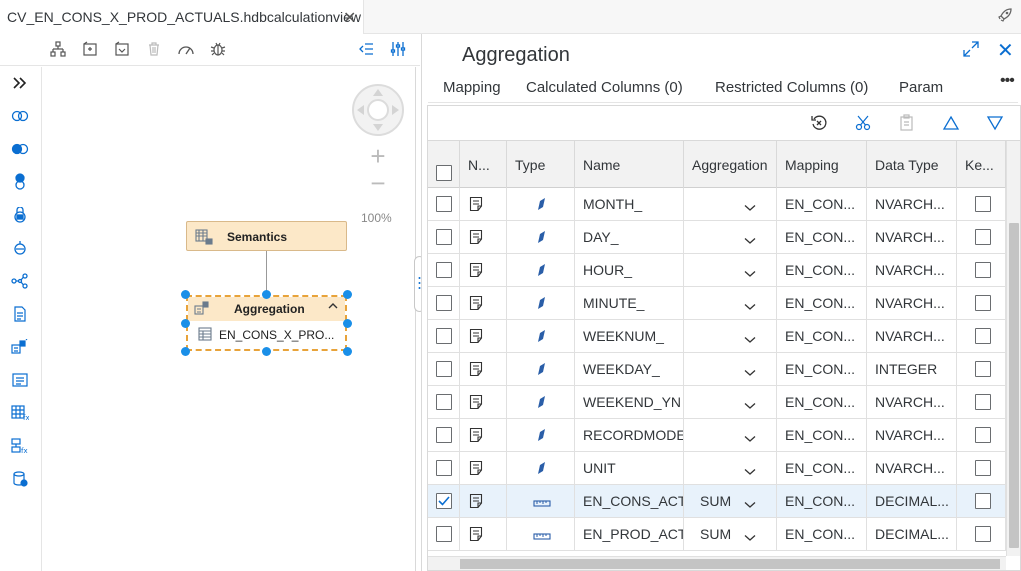 This screenshot has height=571, width=1021. Describe the element at coordinates (378, 110) in the screenshot. I see `pan-navigator` at that location.